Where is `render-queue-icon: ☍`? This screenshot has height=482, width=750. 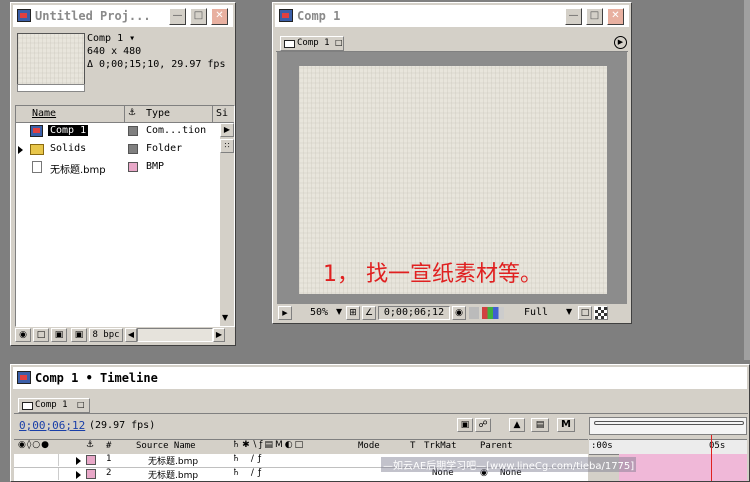
render-queue-icon: ☍ is located at coordinates (483, 425).